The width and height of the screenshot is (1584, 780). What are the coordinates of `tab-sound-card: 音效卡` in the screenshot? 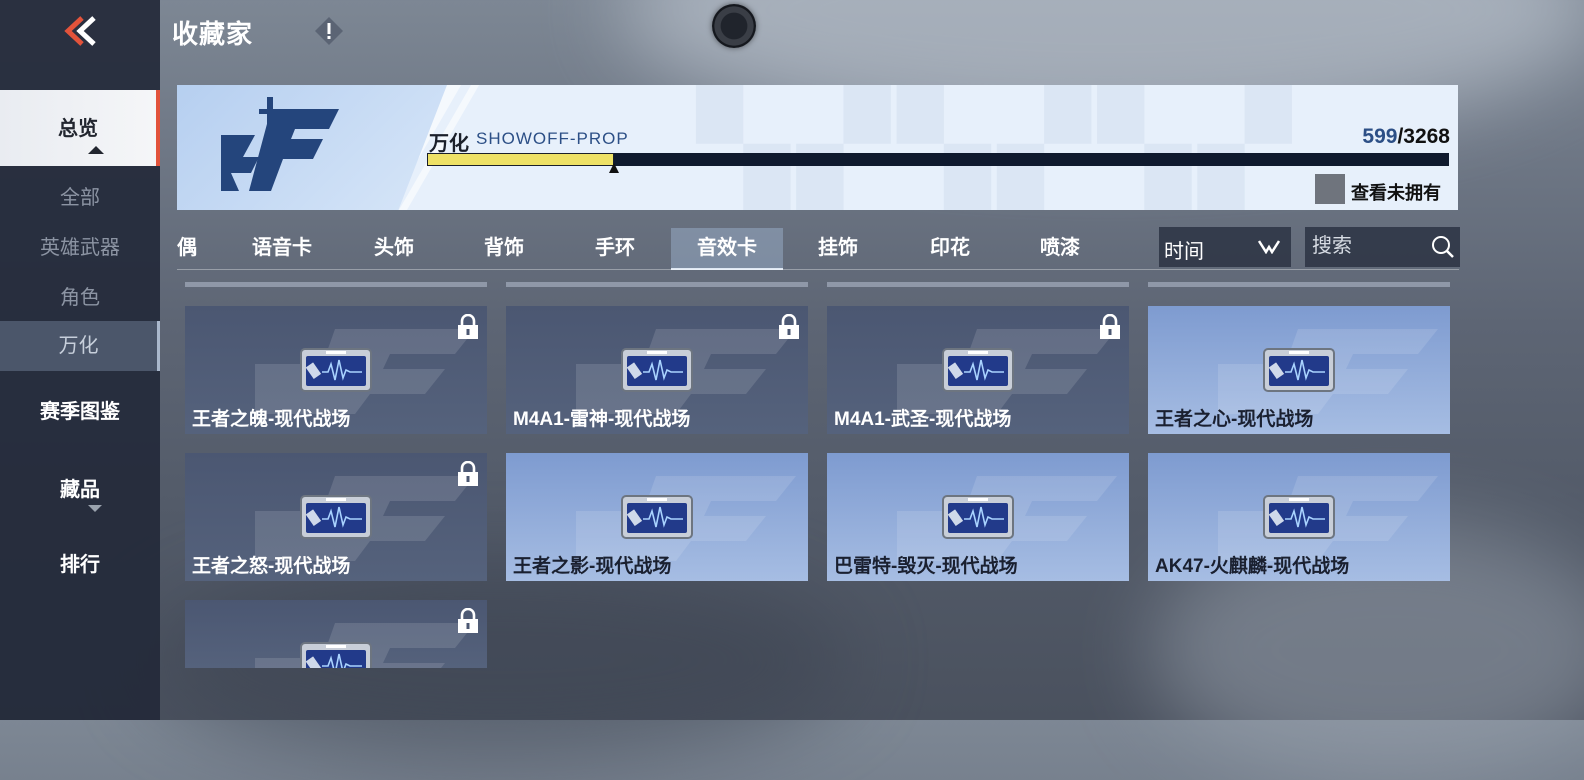 It's located at (727, 249).